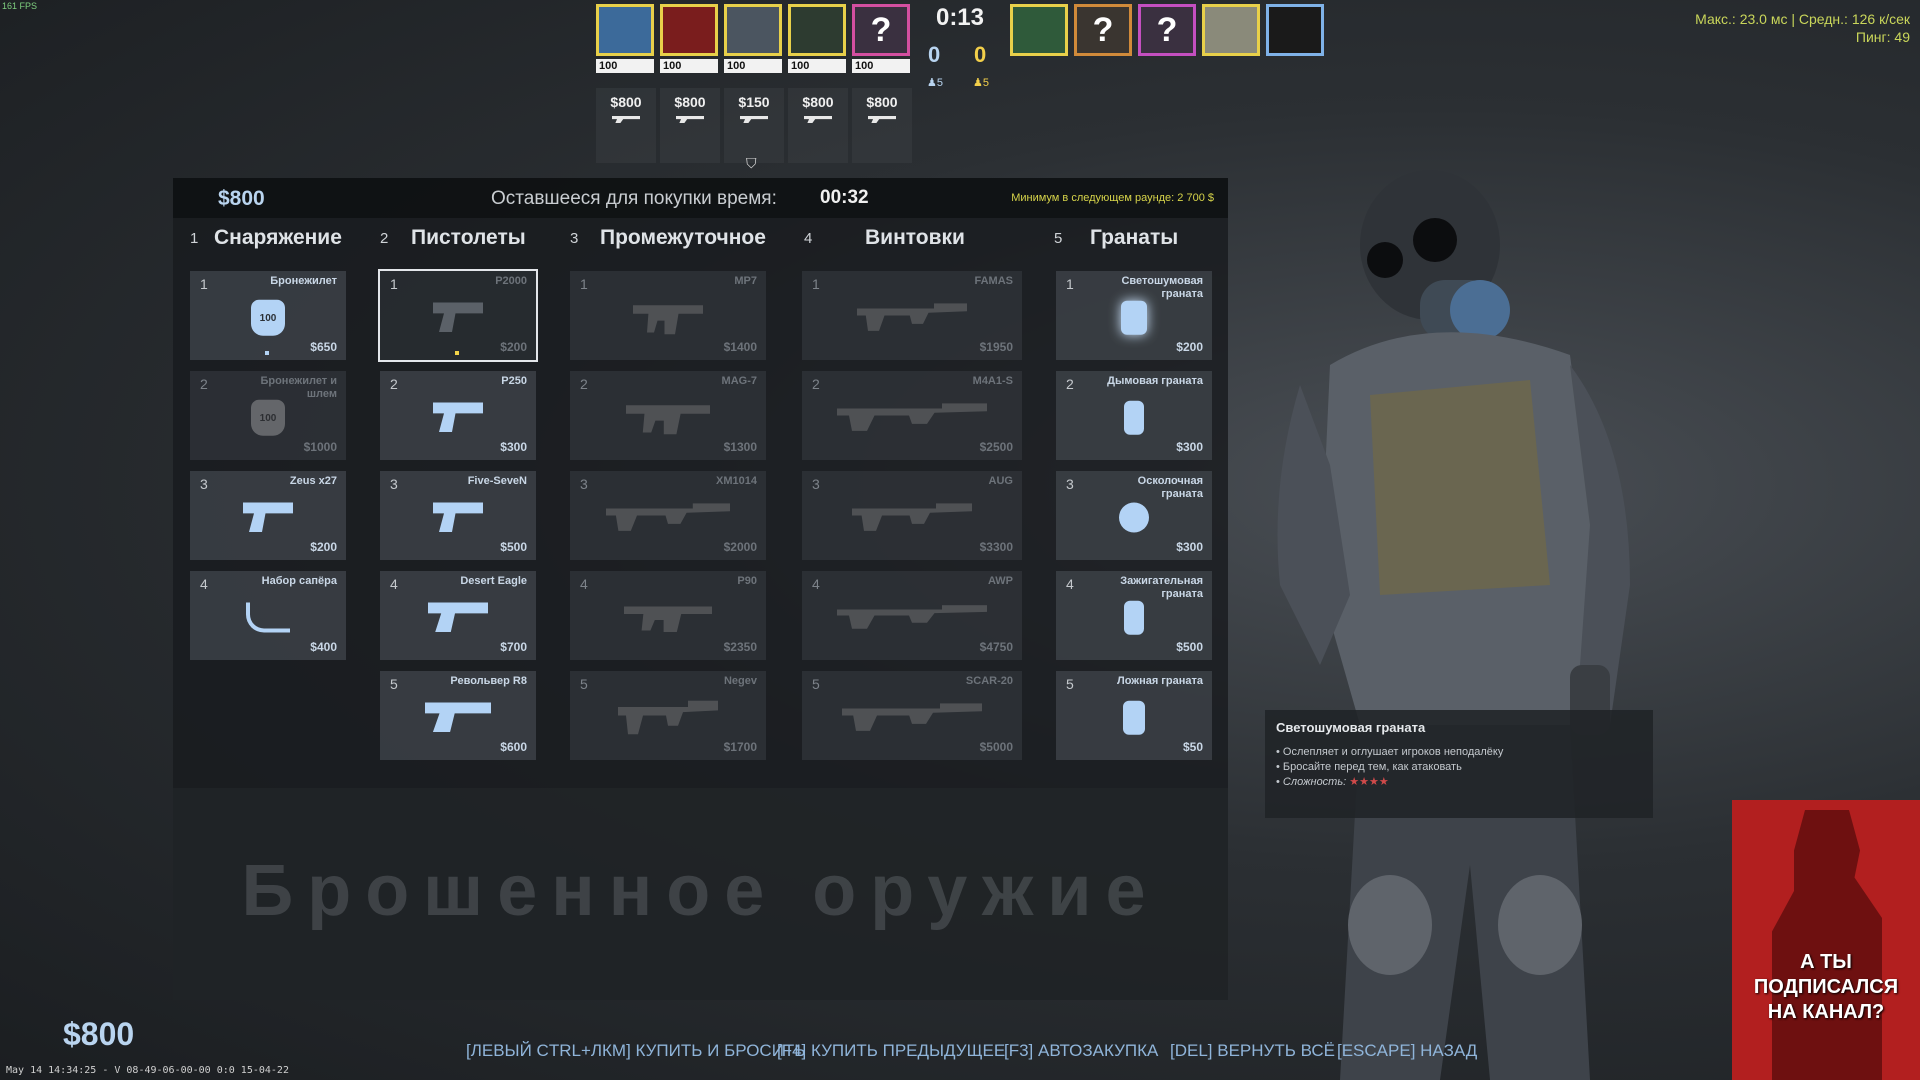 This screenshot has height=1080, width=1920. I want to click on buy-item-p90: 4 P90 $2350, so click(668, 615).